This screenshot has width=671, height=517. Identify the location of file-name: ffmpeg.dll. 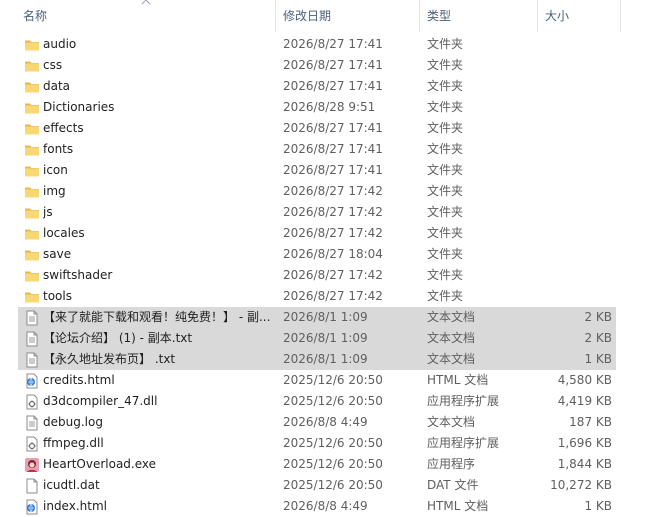
(73, 443).